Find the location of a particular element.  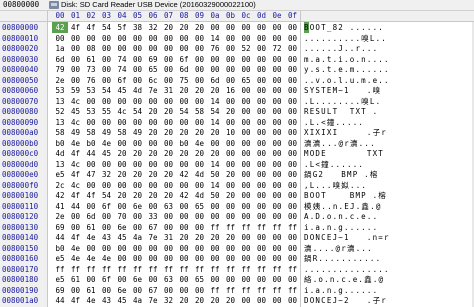

hex-byte: 76 is located at coordinates (215, 48).